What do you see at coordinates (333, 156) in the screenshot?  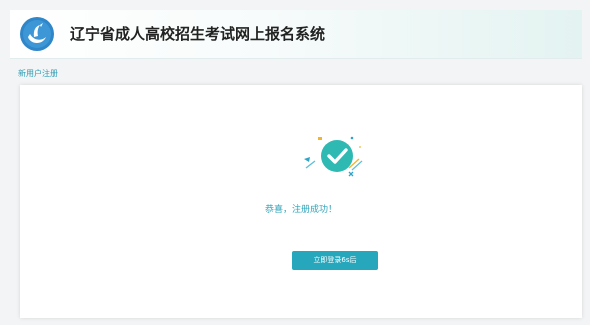 I see `check-circle-icon` at bounding box center [333, 156].